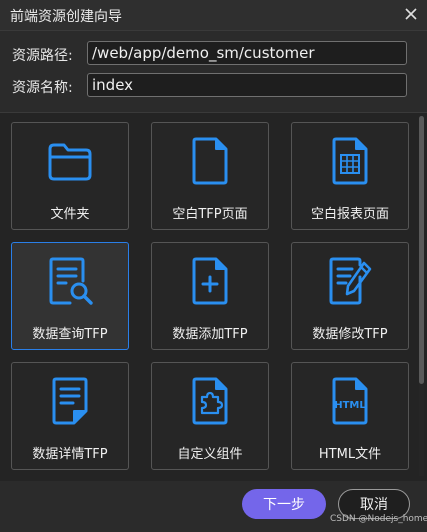 The width and height of the screenshot is (427, 532). Describe the element at coordinates (71, 281) in the screenshot. I see `data-query-icon` at that location.